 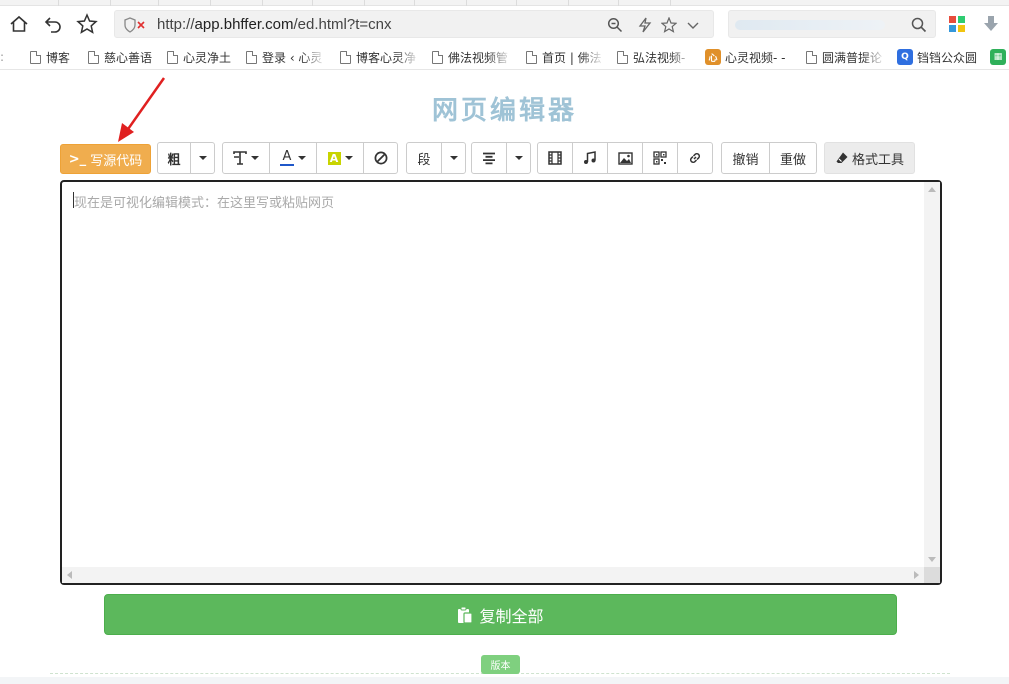 I want to click on bookmark-item: 佛法视频管, so click(x=472, y=57).